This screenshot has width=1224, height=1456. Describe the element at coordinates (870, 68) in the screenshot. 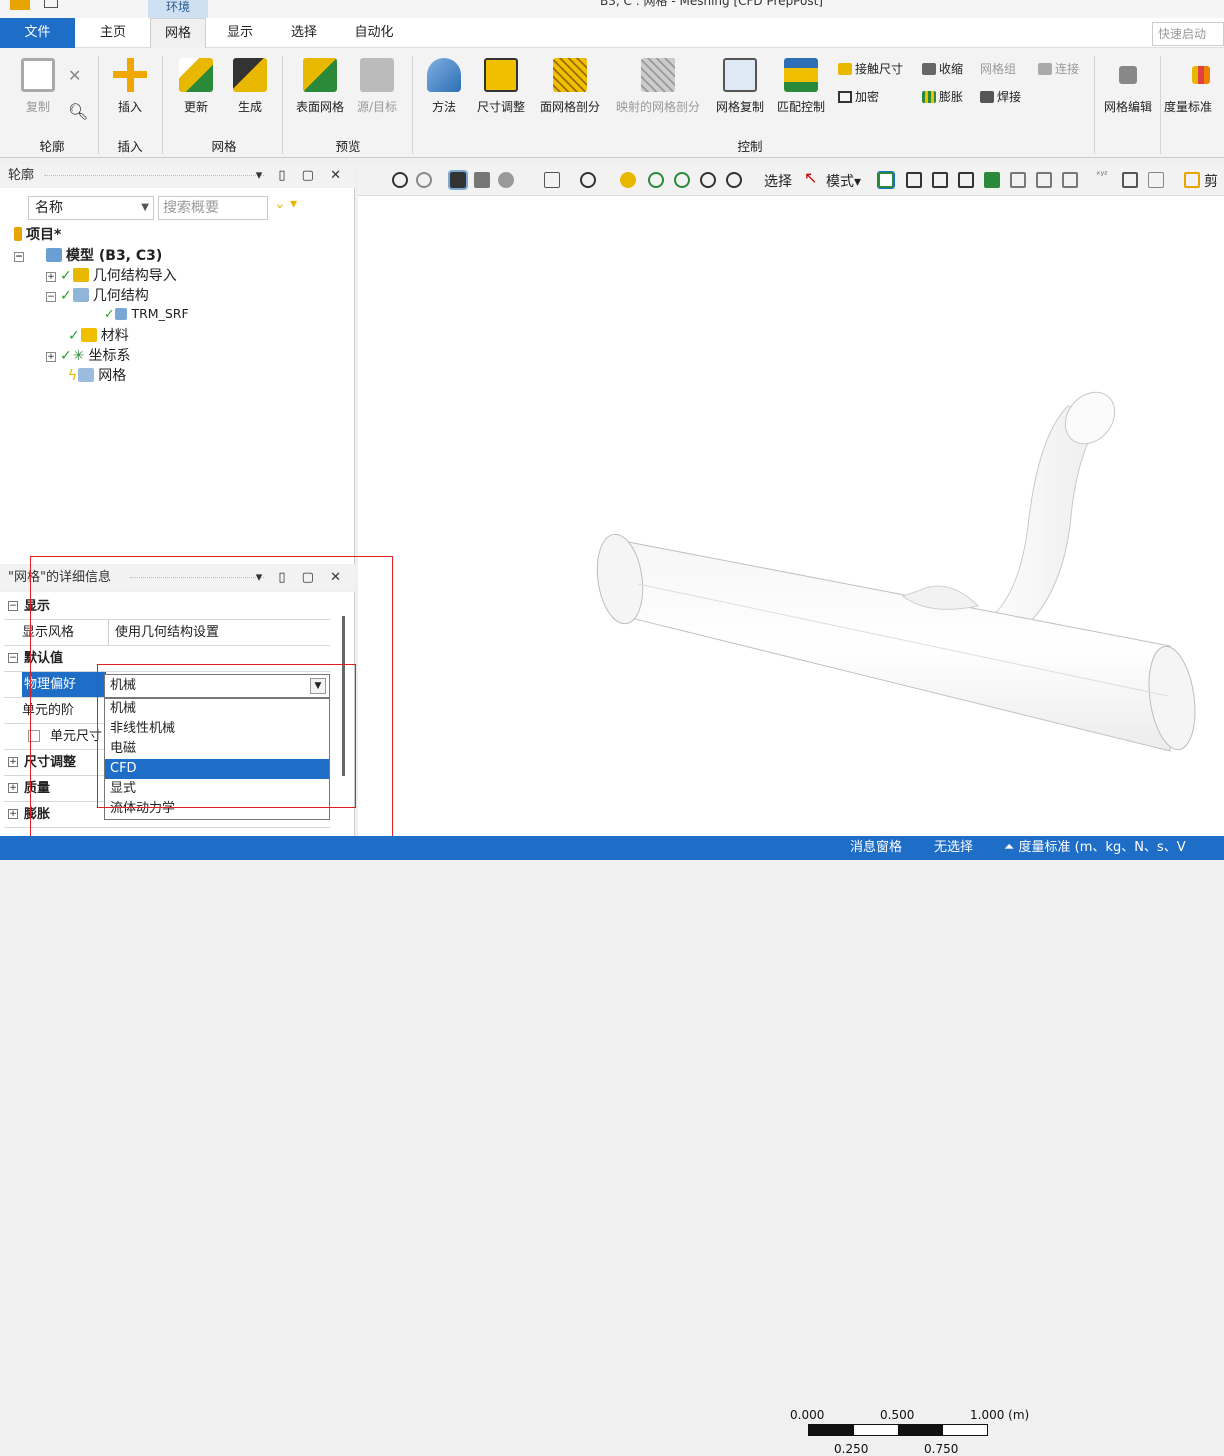

I see `contact-sizing-button: 接触尺寸` at that location.